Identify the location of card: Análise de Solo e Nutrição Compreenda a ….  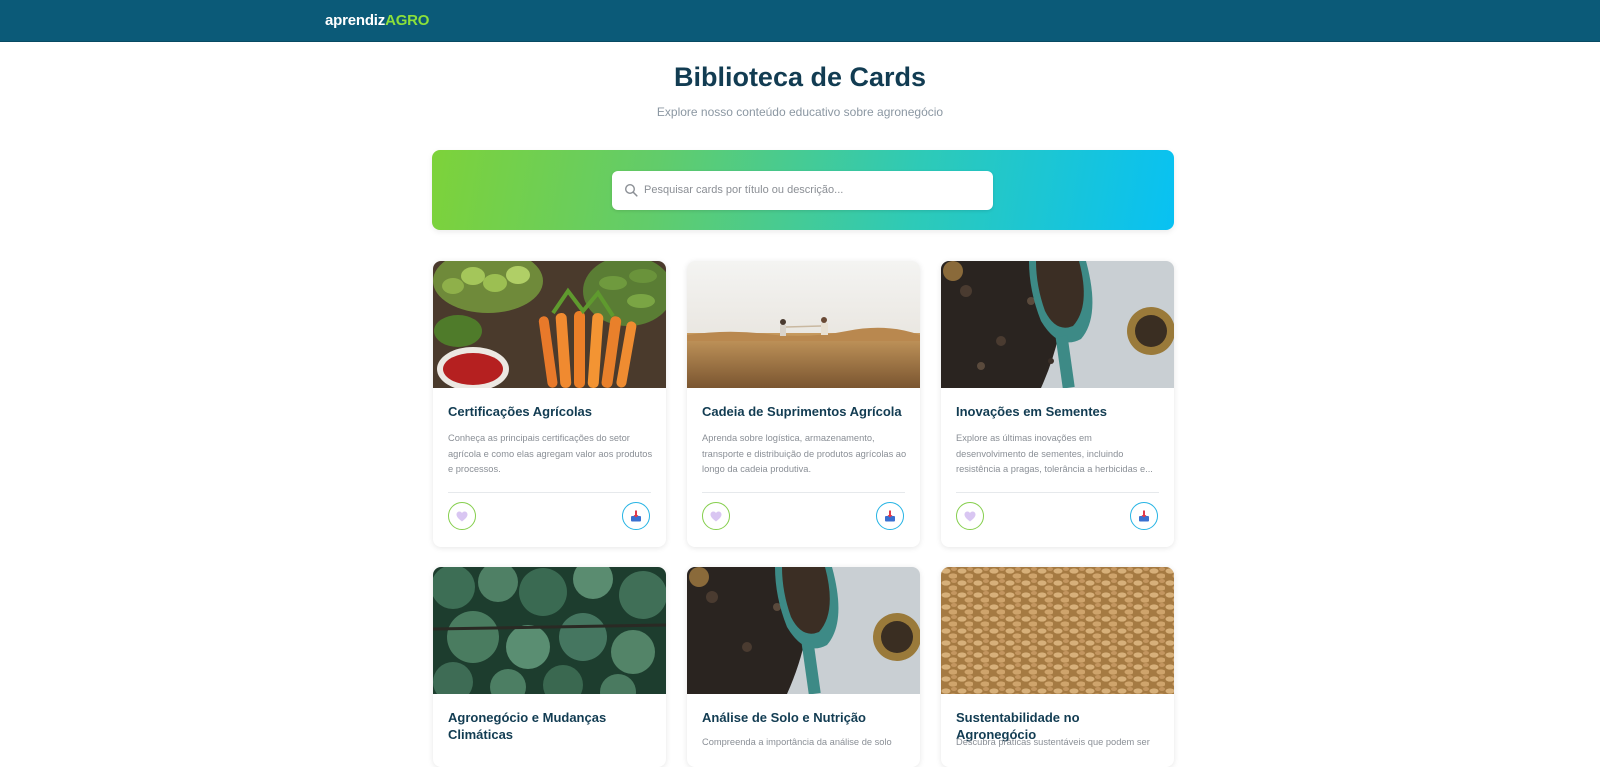
(803, 667).